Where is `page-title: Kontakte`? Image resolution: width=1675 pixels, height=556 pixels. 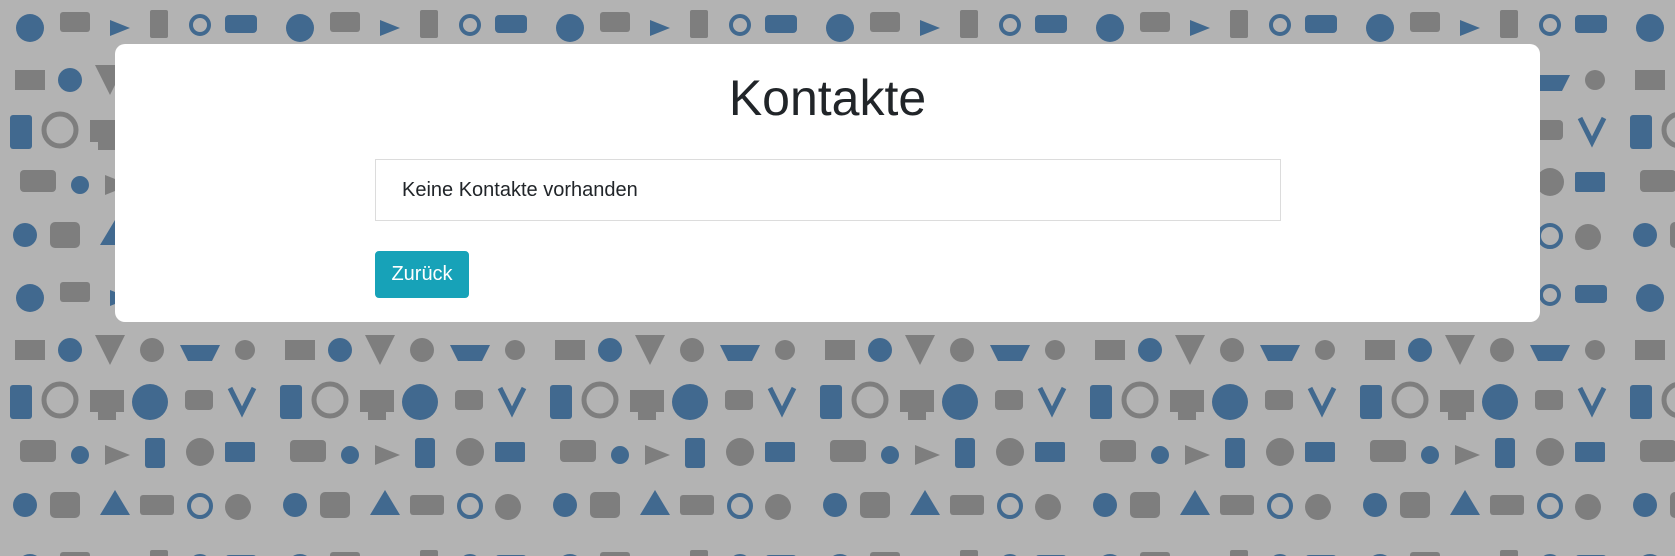 page-title: Kontakte is located at coordinates (827, 98).